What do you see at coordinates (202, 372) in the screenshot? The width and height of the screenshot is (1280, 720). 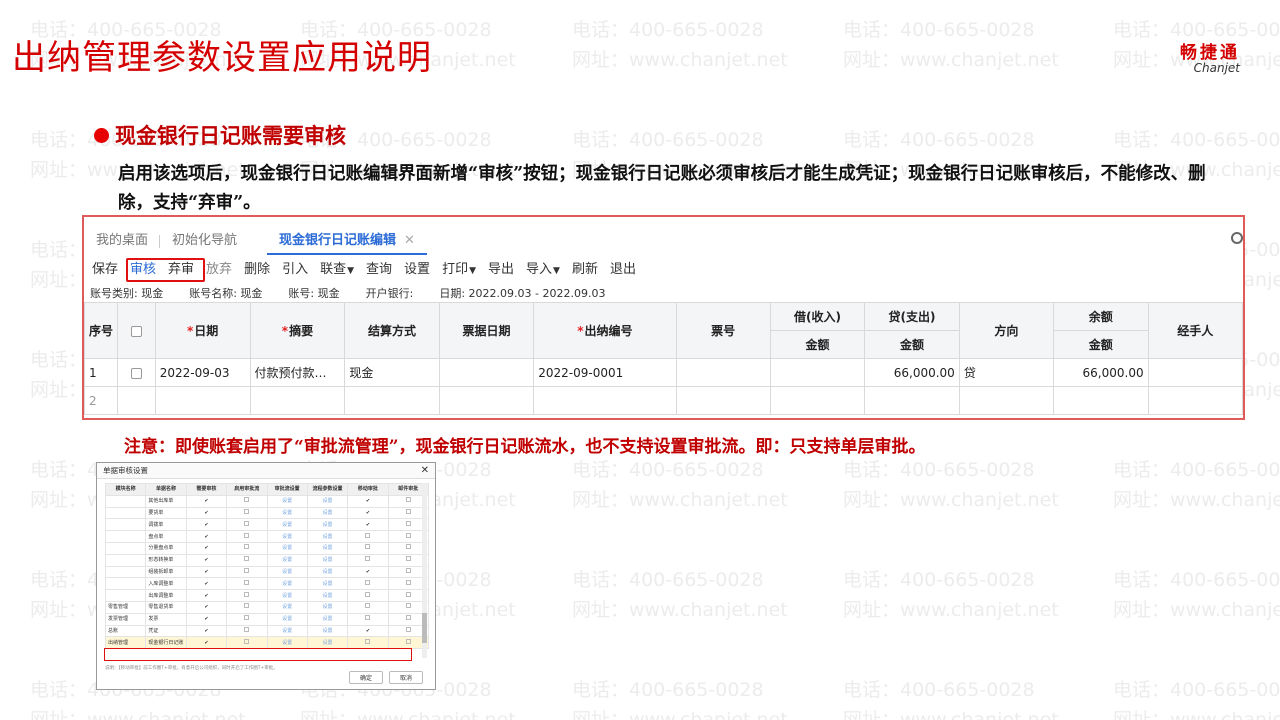 I see `cell-date: 2022-09-03` at bounding box center [202, 372].